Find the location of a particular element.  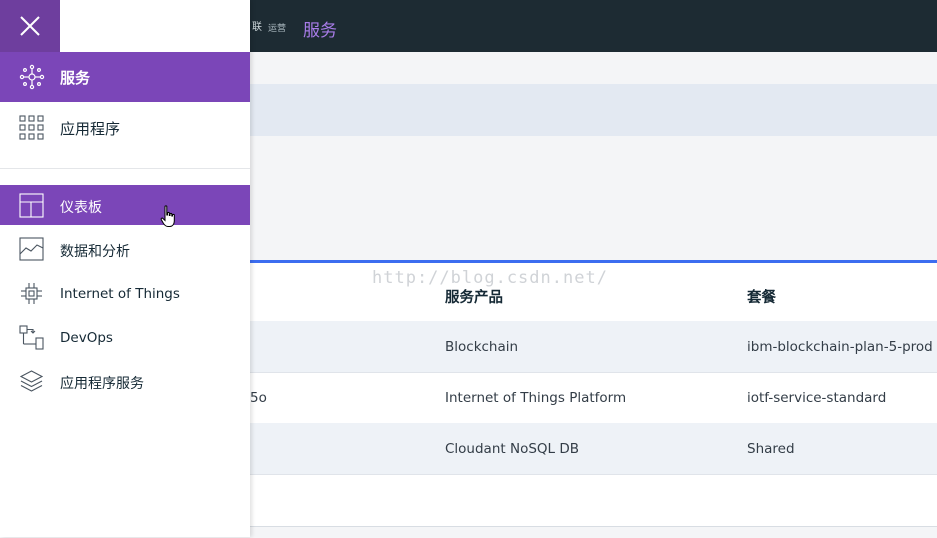

menu-item-label: 仪表板 is located at coordinates (81, 208).